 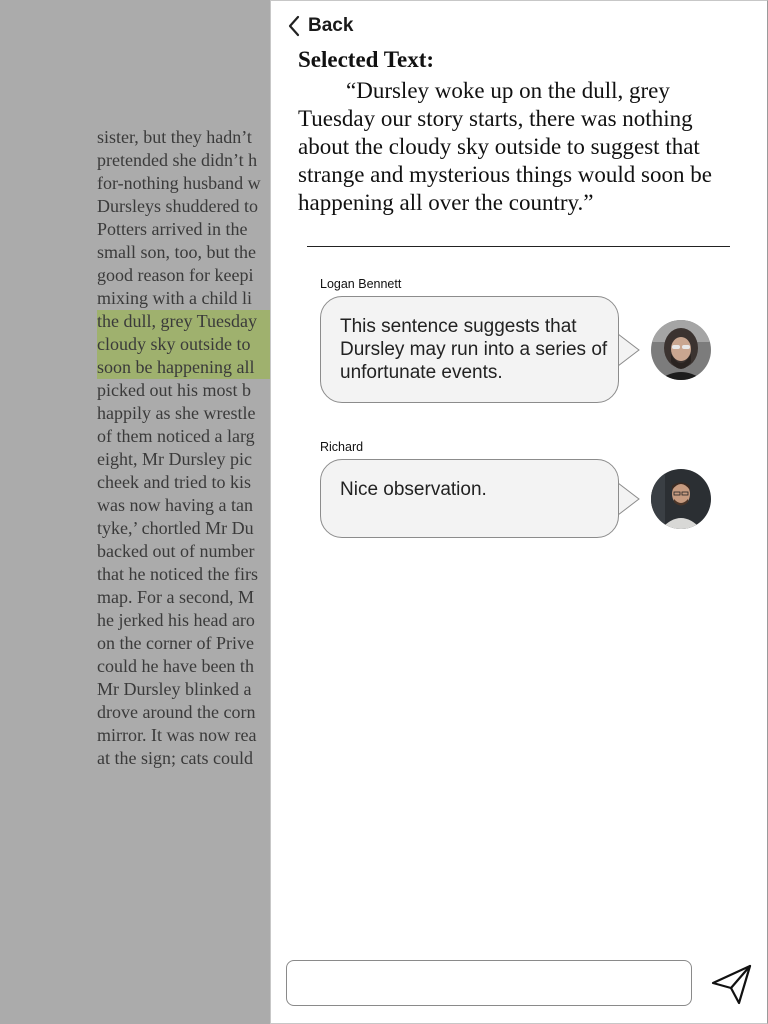 I want to click on reader-line: of them noticed a larg, so click(x=176, y=436).